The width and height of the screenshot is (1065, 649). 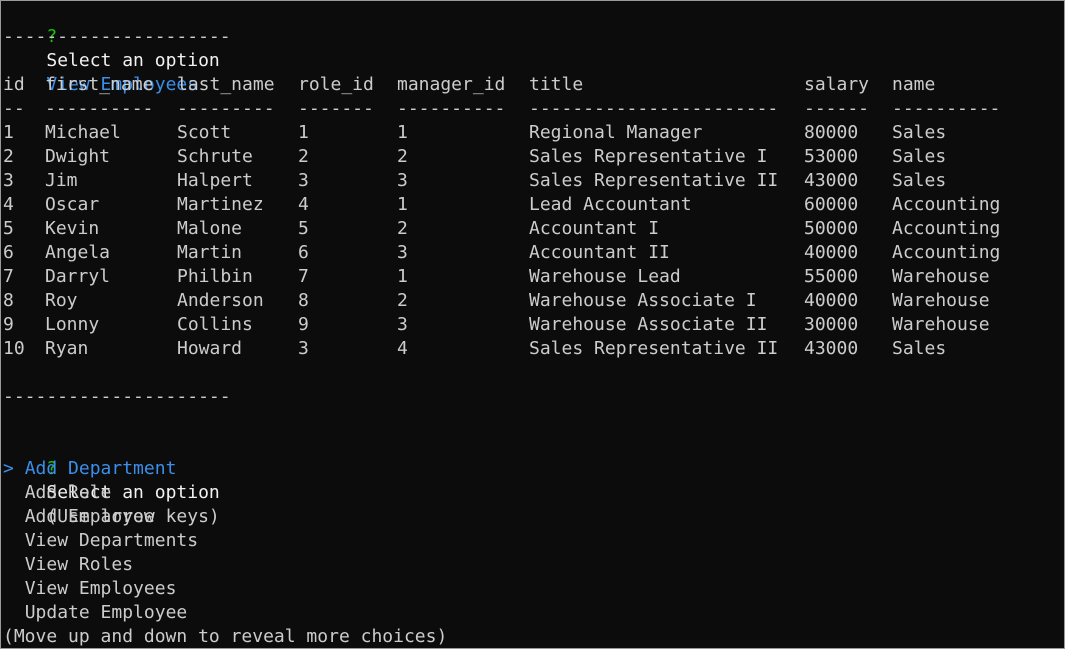 I want to click on cell-title: Accountant II, so click(x=599, y=252).